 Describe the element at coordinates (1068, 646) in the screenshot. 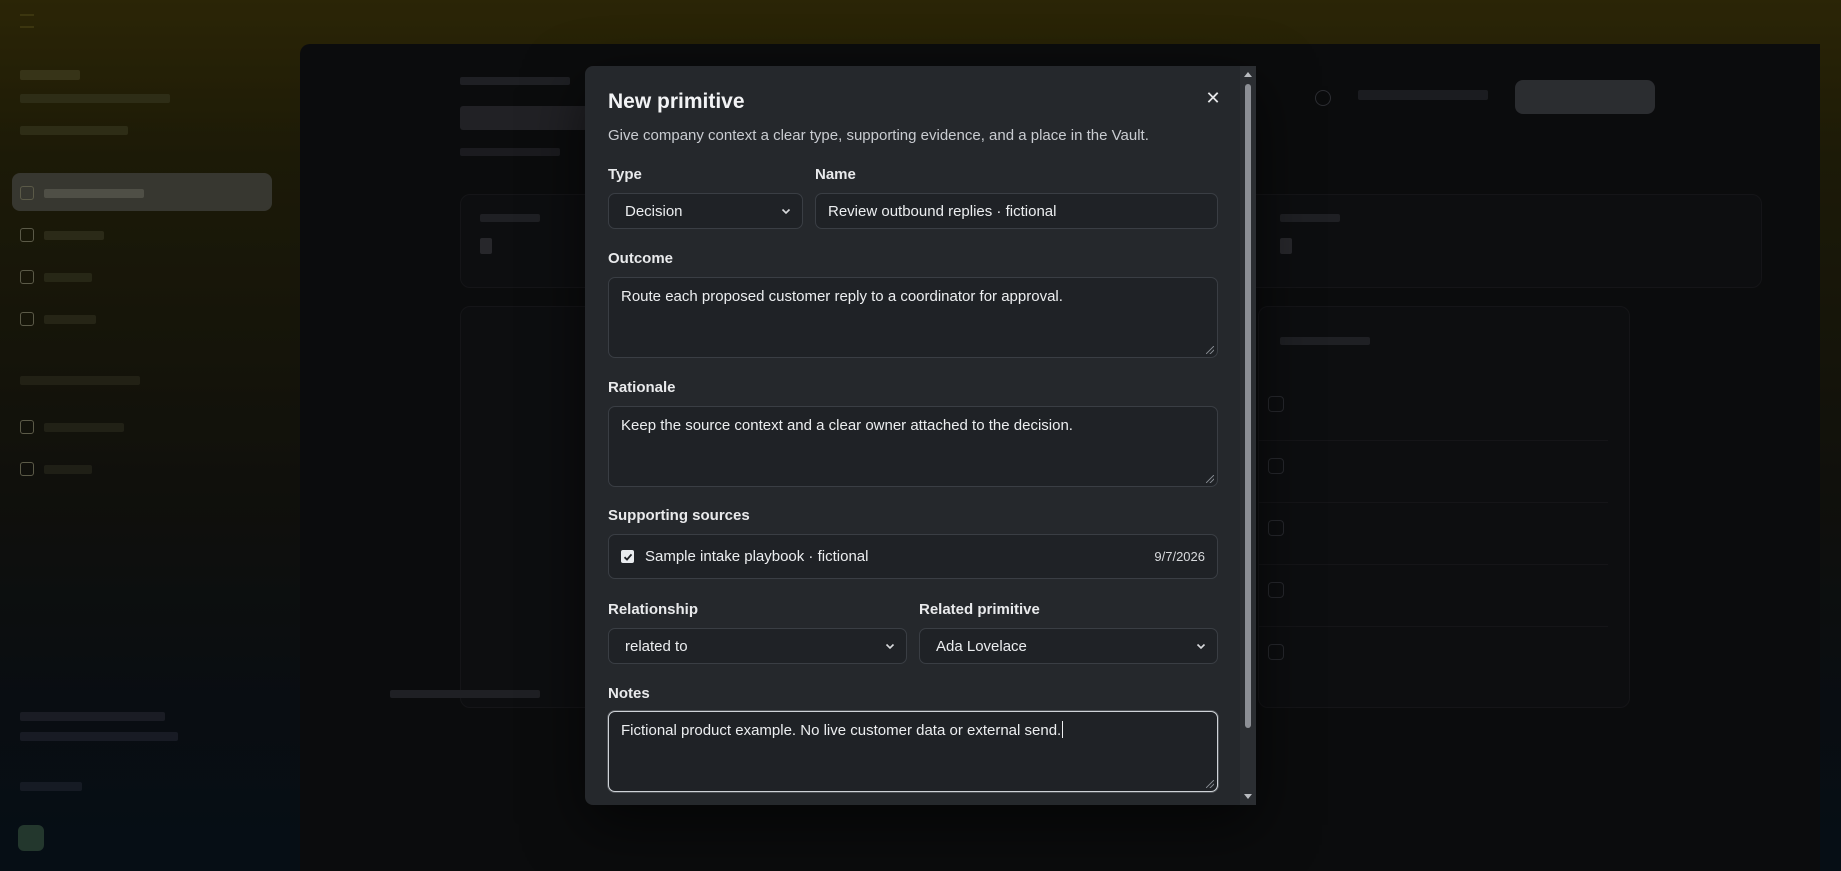

I see `related-primitive-select: Ada Lovelace` at that location.